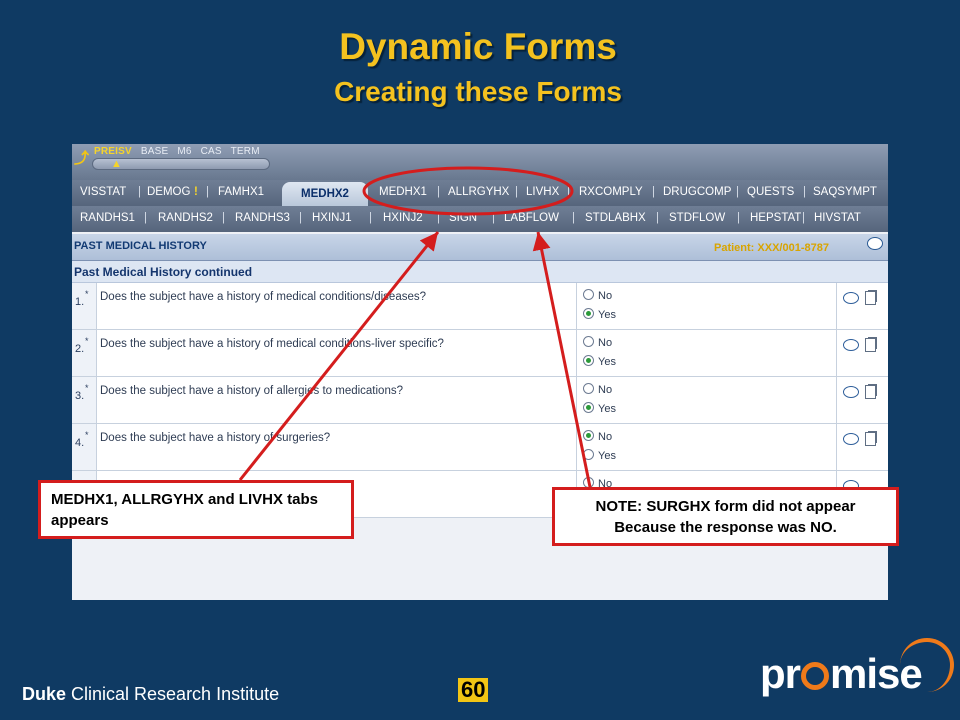 Image resolution: width=960 pixels, height=720 pixels. What do you see at coordinates (815, 676) in the screenshot?
I see `logo-heart-icon` at bounding box center [815, 676].